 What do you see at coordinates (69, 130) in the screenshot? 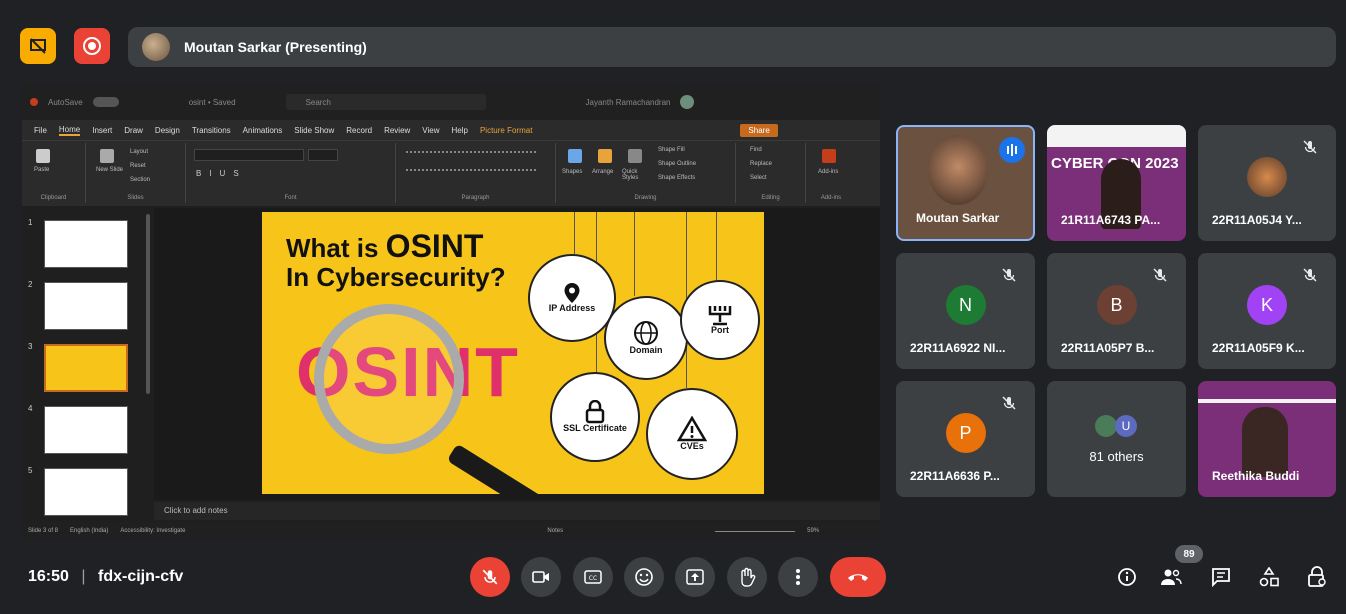
I see `menu-home: Home` at bounding box center [69, 130].